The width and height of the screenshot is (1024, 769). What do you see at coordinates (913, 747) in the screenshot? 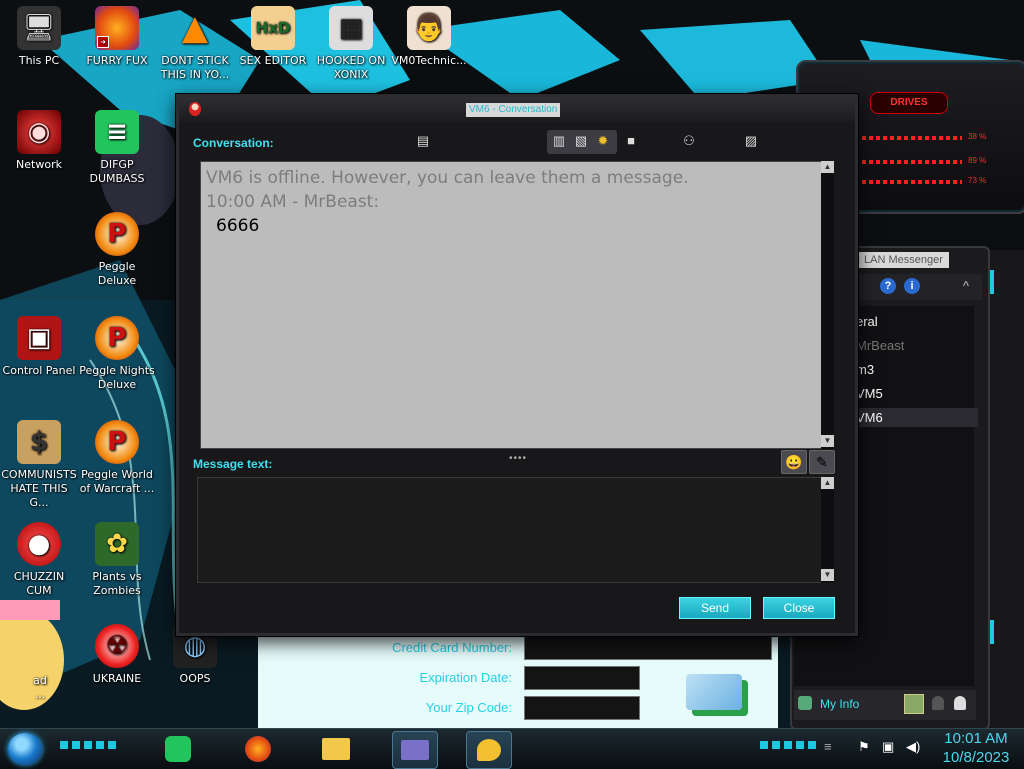
I see `volume-icon: ◀)` at bounding box center [913, 747].